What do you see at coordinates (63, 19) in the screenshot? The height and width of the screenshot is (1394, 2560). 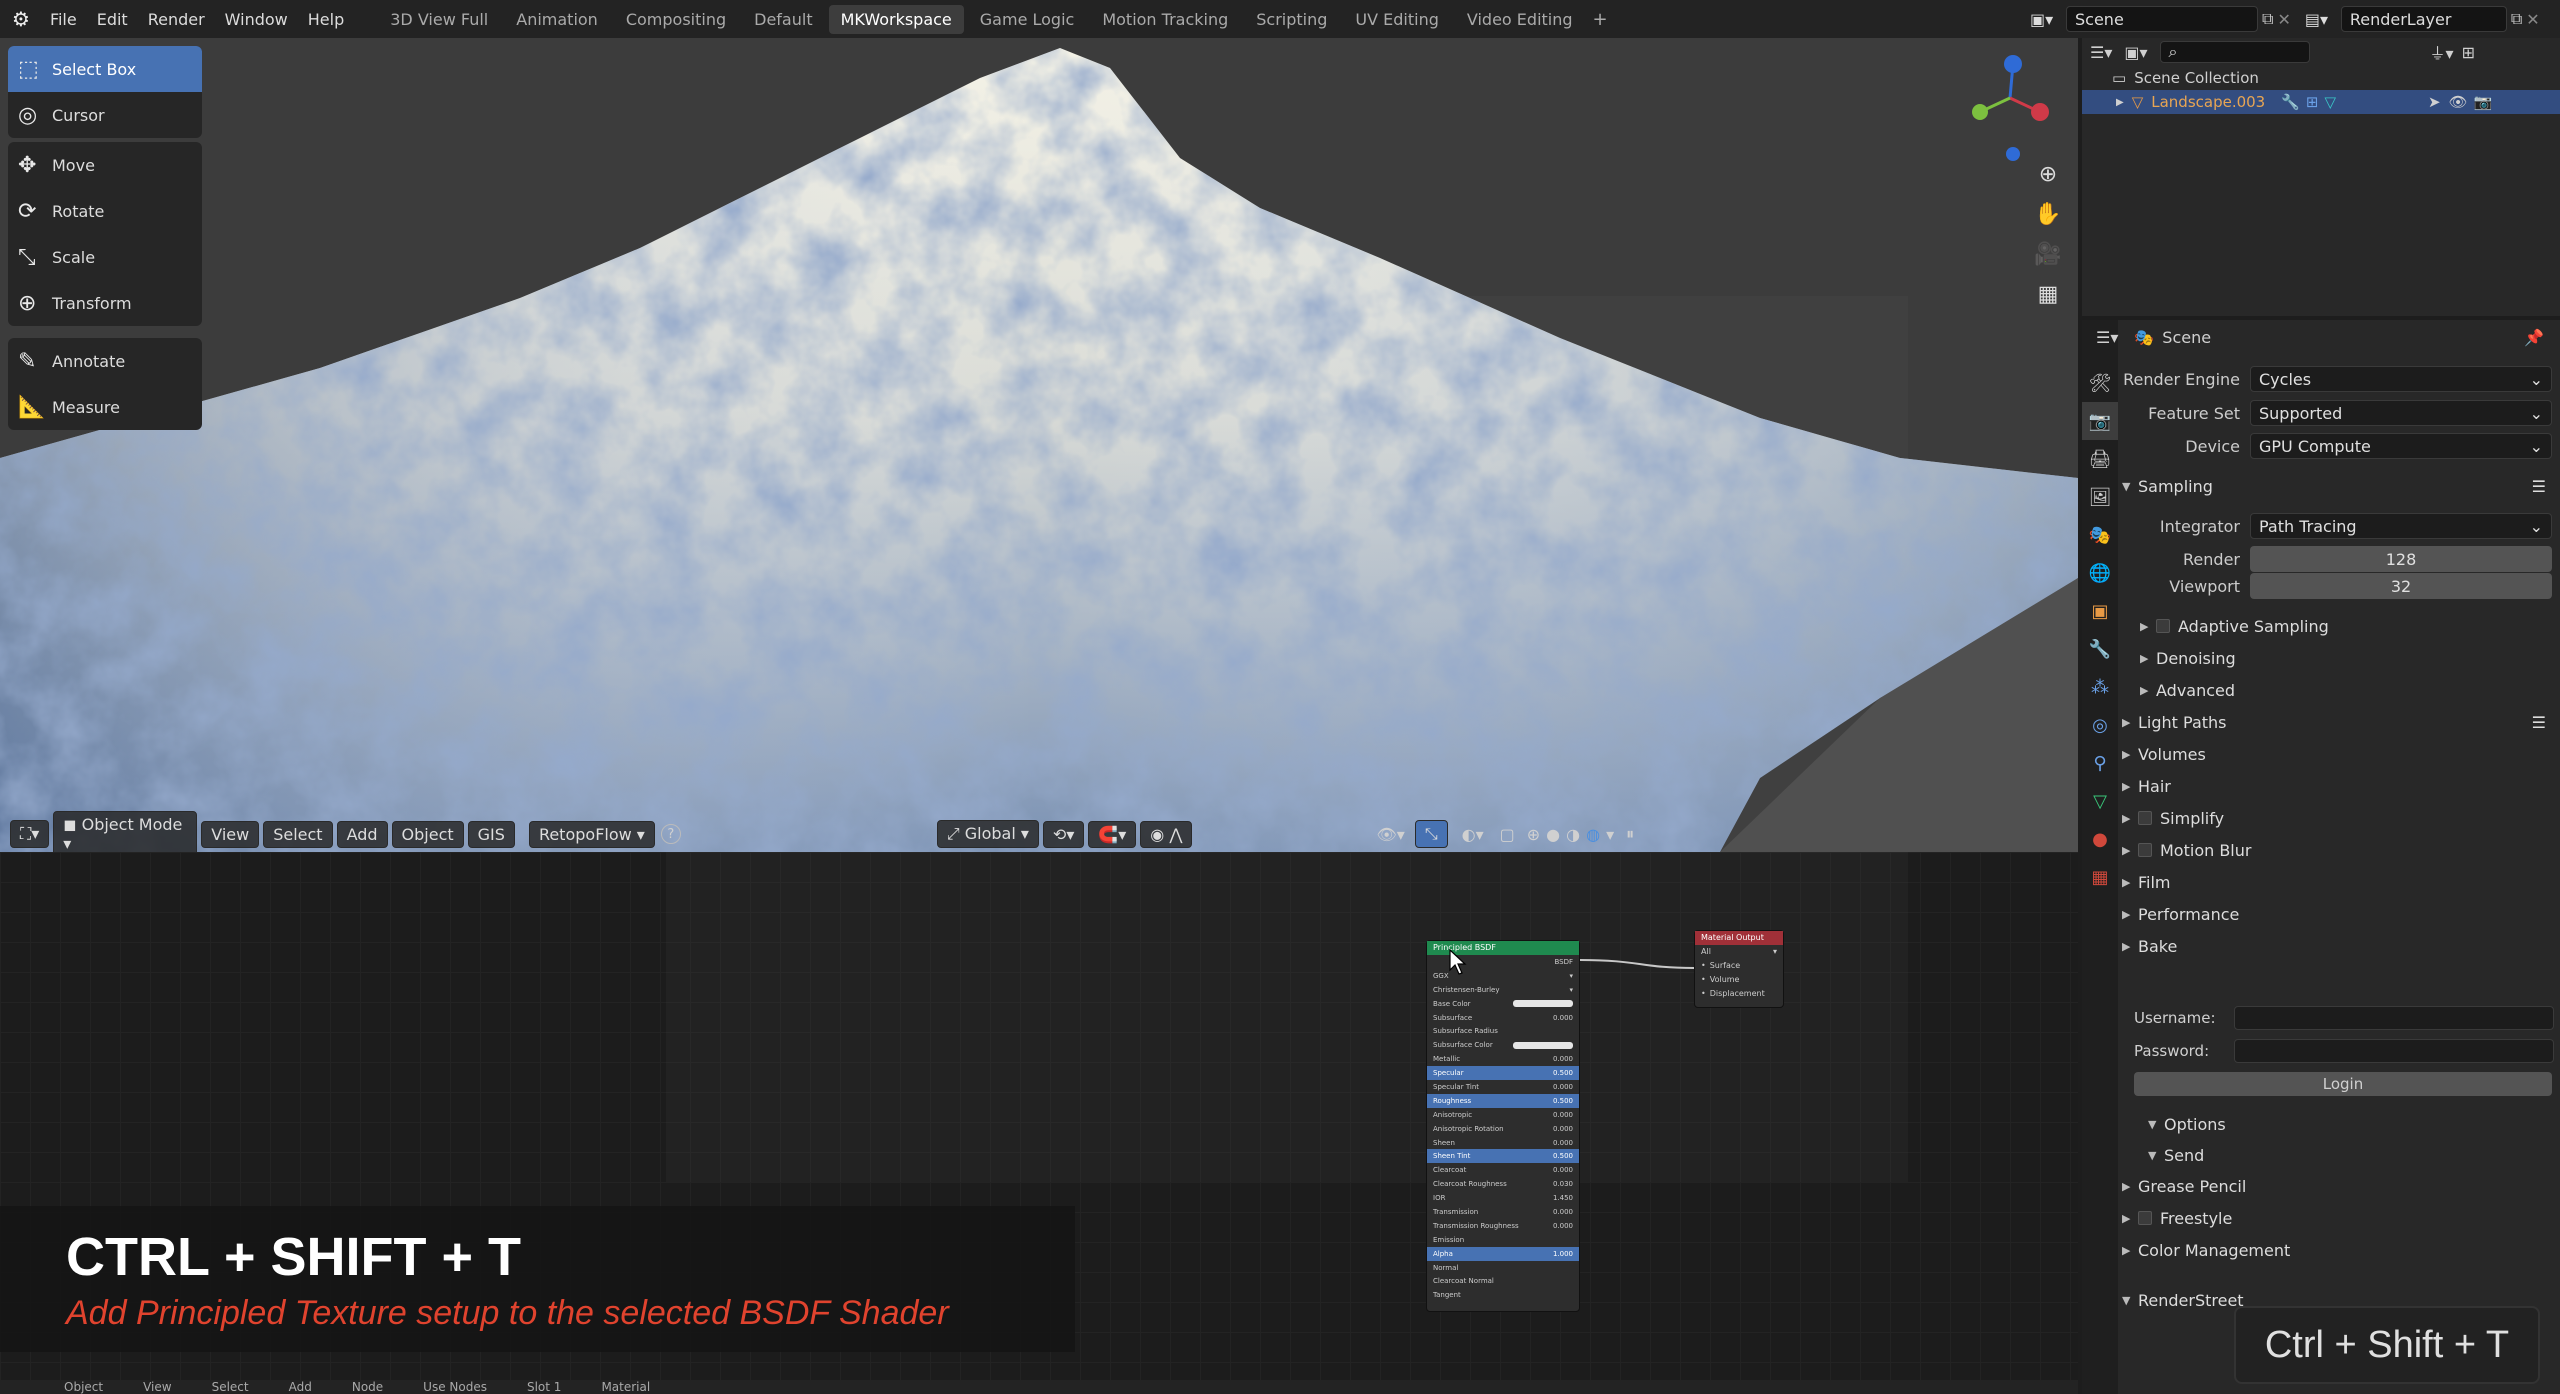 I see `menu-file: File` at bounding box center [63, 19].